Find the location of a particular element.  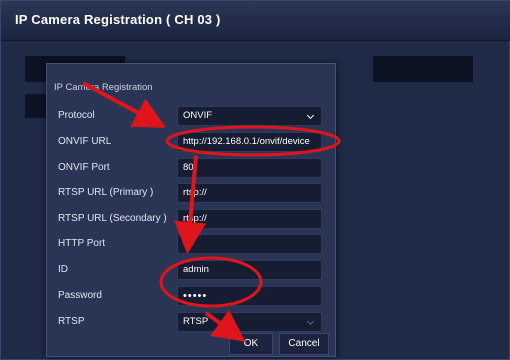

onvif-url-label: ONVIF URL is located at coordinates (85, 141).